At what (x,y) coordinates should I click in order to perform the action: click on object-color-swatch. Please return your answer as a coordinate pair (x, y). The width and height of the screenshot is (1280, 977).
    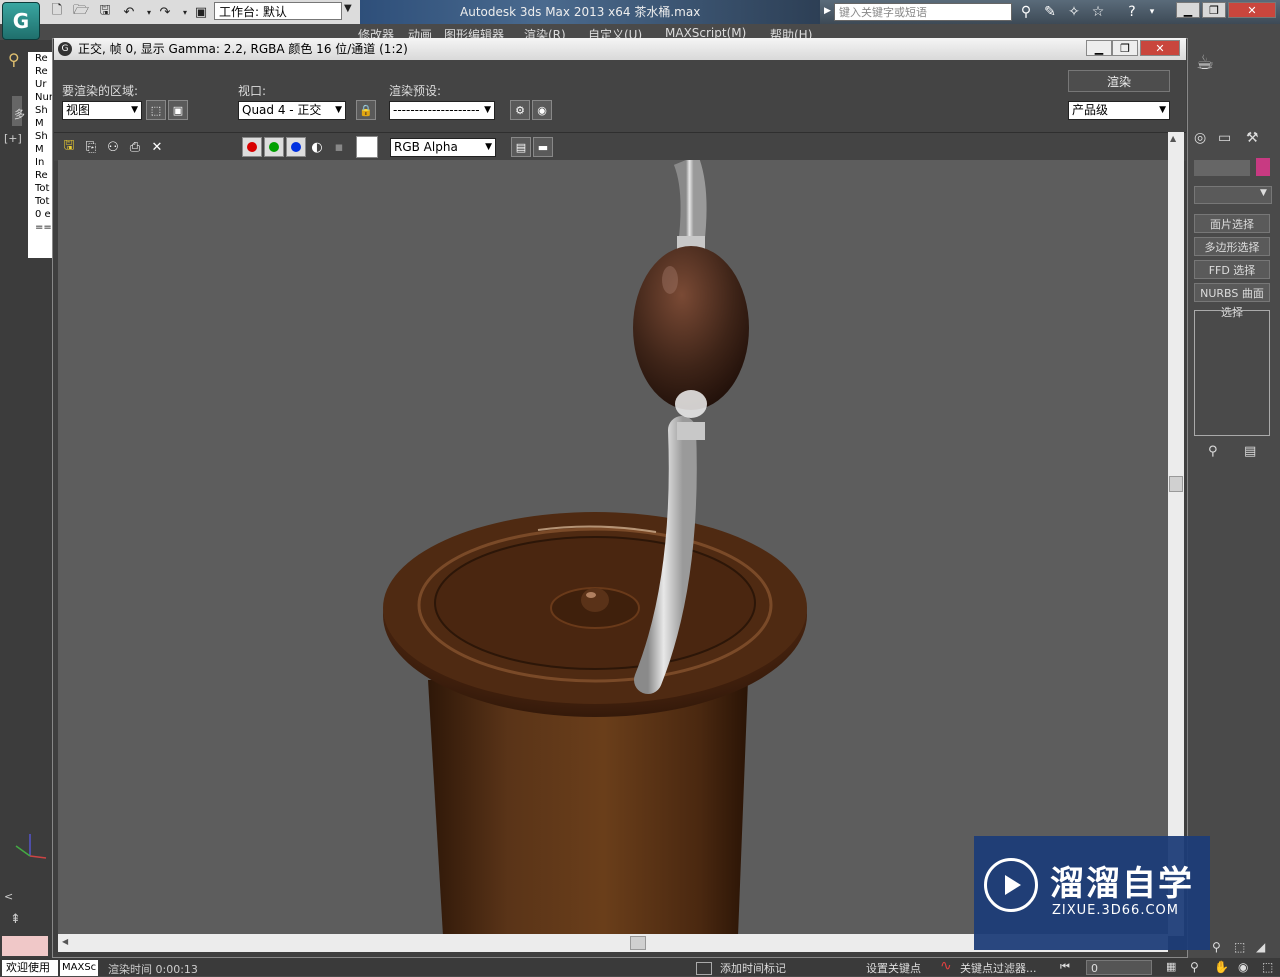
    Looking at the image, I should click on (1263, 167).